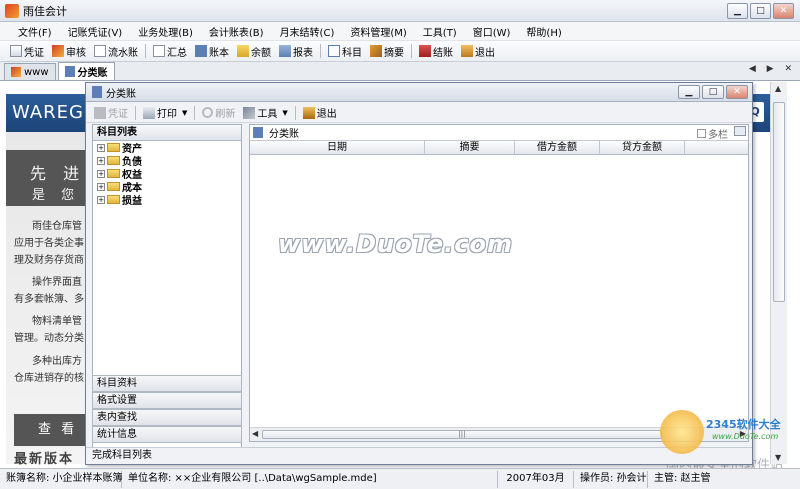 The width and height of the screenshot is (800, 489). Describe the element at coordinates (27, 51) in the screenshot. I see `voucher-button: 凭证` at that location.